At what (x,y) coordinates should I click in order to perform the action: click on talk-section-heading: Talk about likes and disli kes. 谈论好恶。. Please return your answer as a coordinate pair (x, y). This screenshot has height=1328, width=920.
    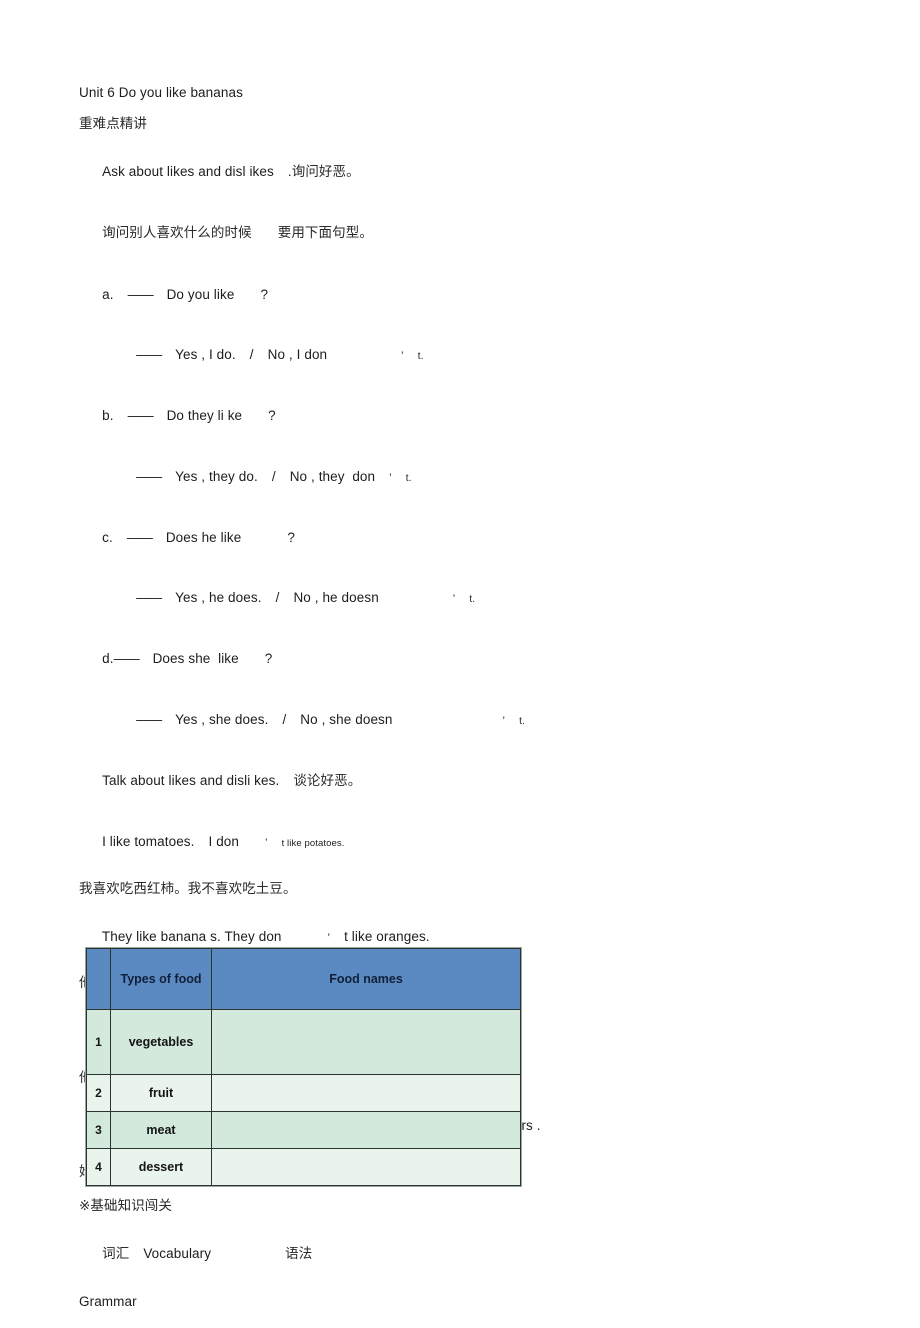
    Looking at the image, I should click on (459, 781).